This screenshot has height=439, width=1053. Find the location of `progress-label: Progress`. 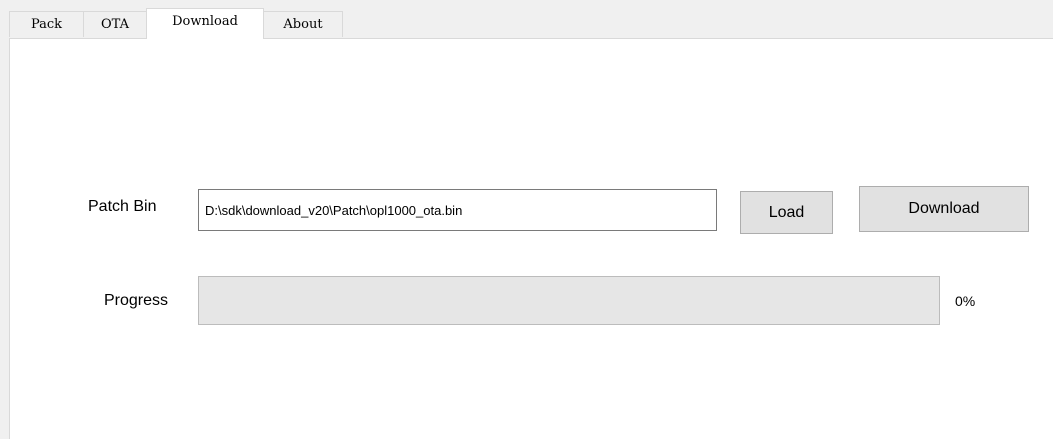

progress-label: Progress is located at coordinates (136, 300).